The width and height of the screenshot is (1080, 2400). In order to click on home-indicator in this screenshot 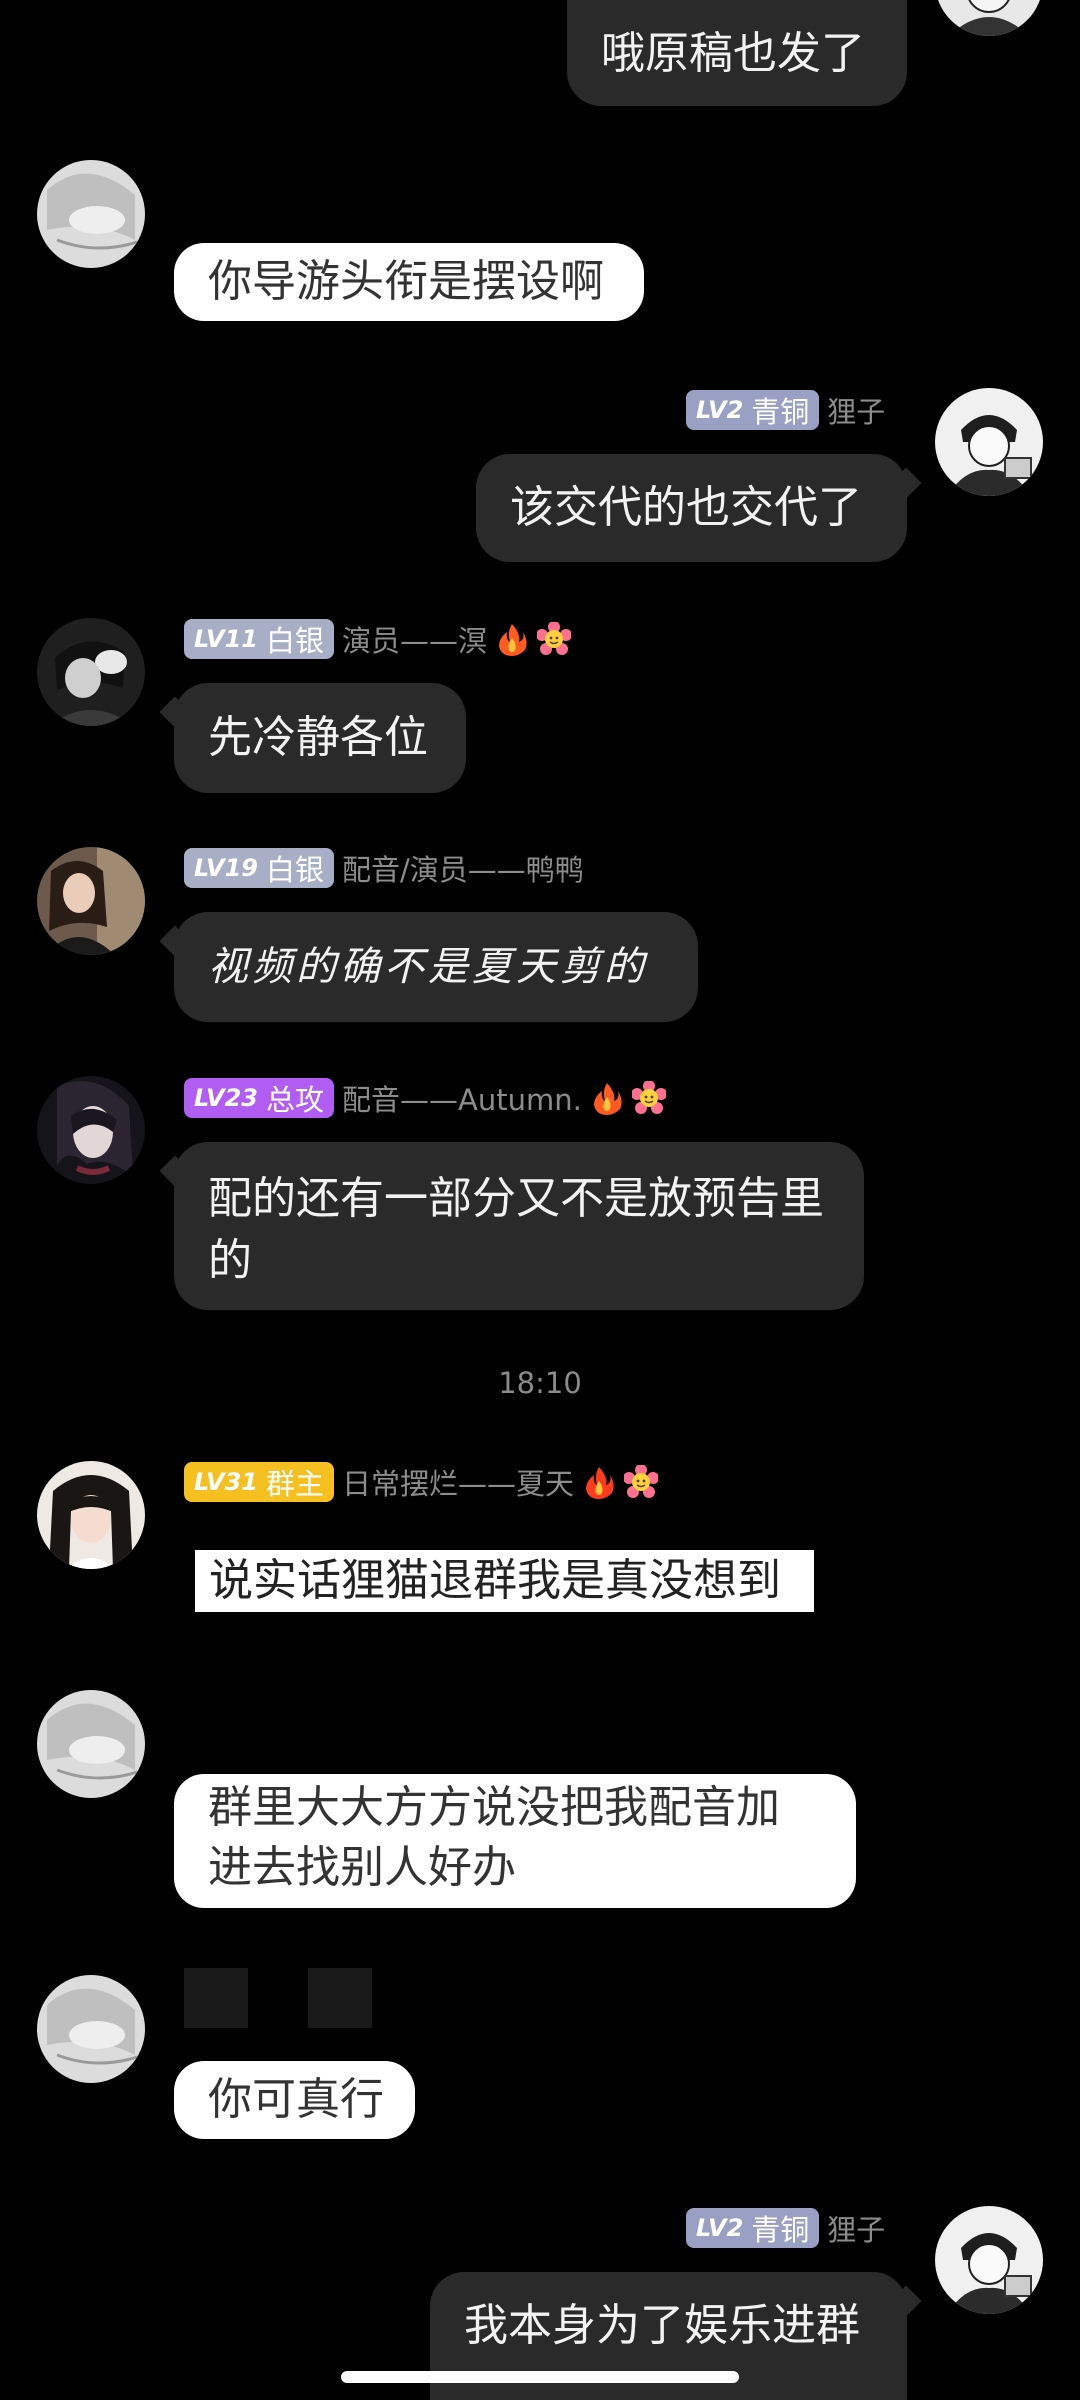, I will do `click(540, 2377)`.